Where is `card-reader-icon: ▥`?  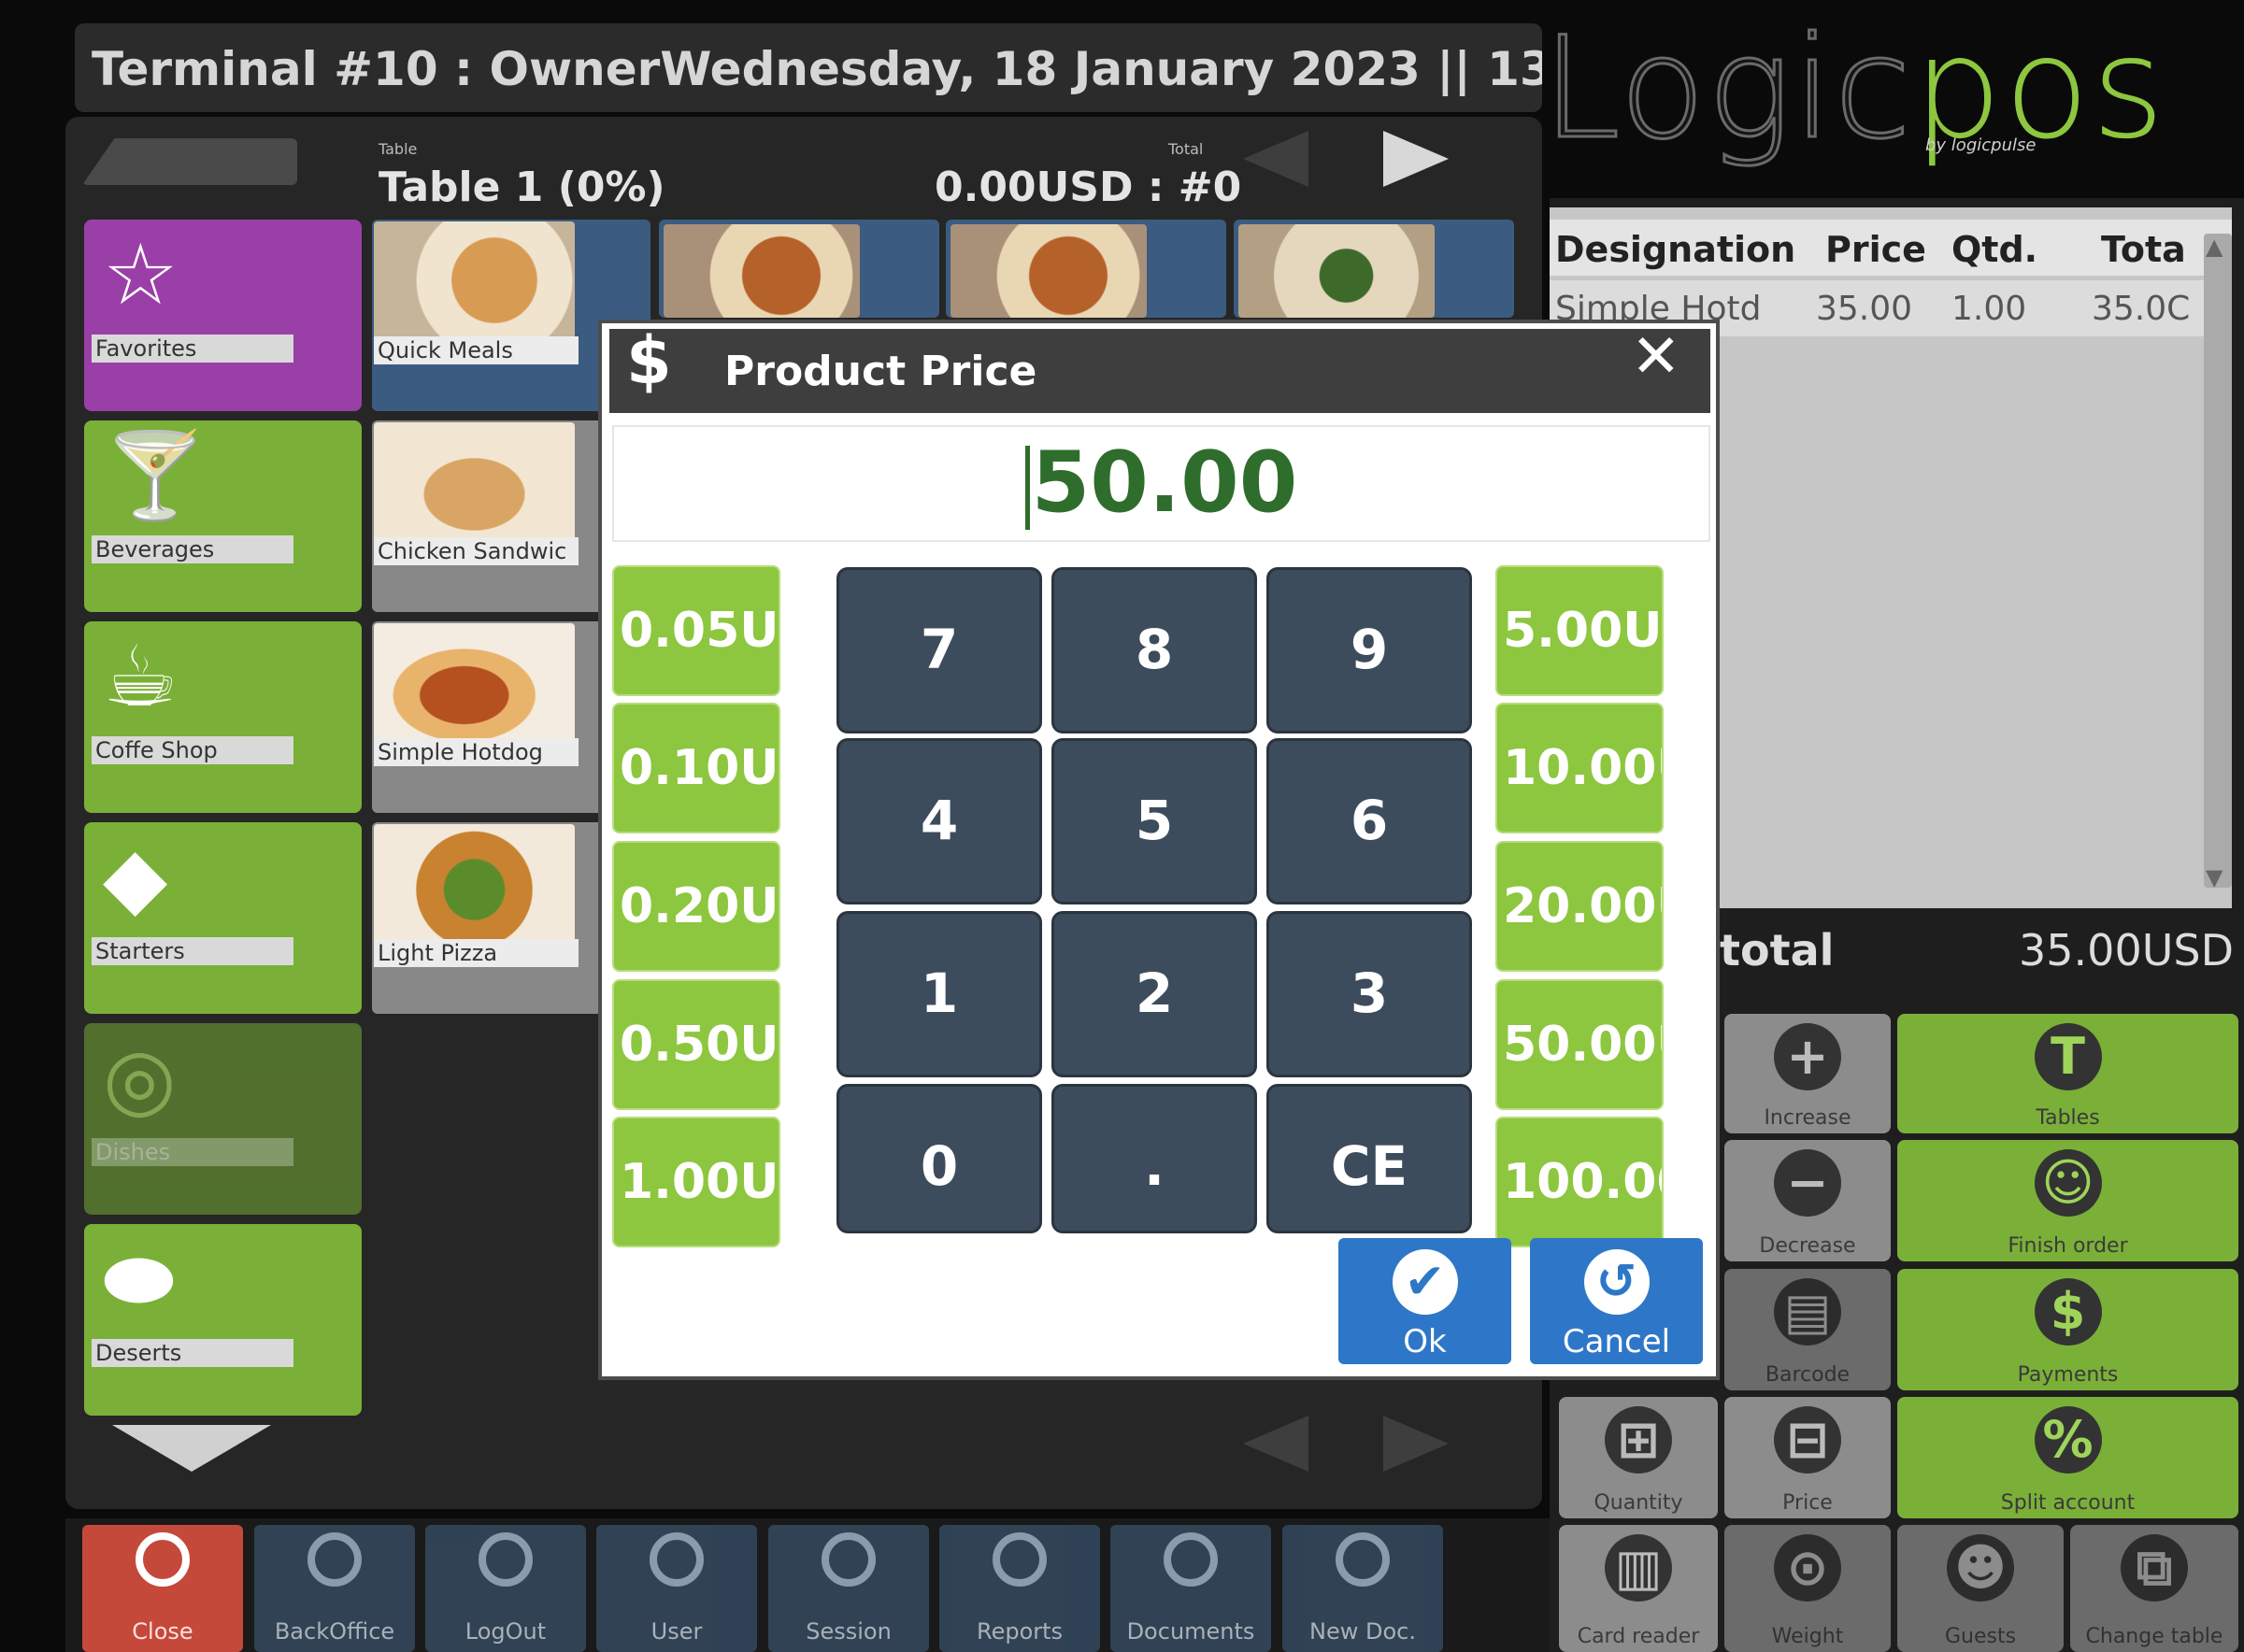 card-reader-icon: ▥ is located at coordinates (1639, 1568).